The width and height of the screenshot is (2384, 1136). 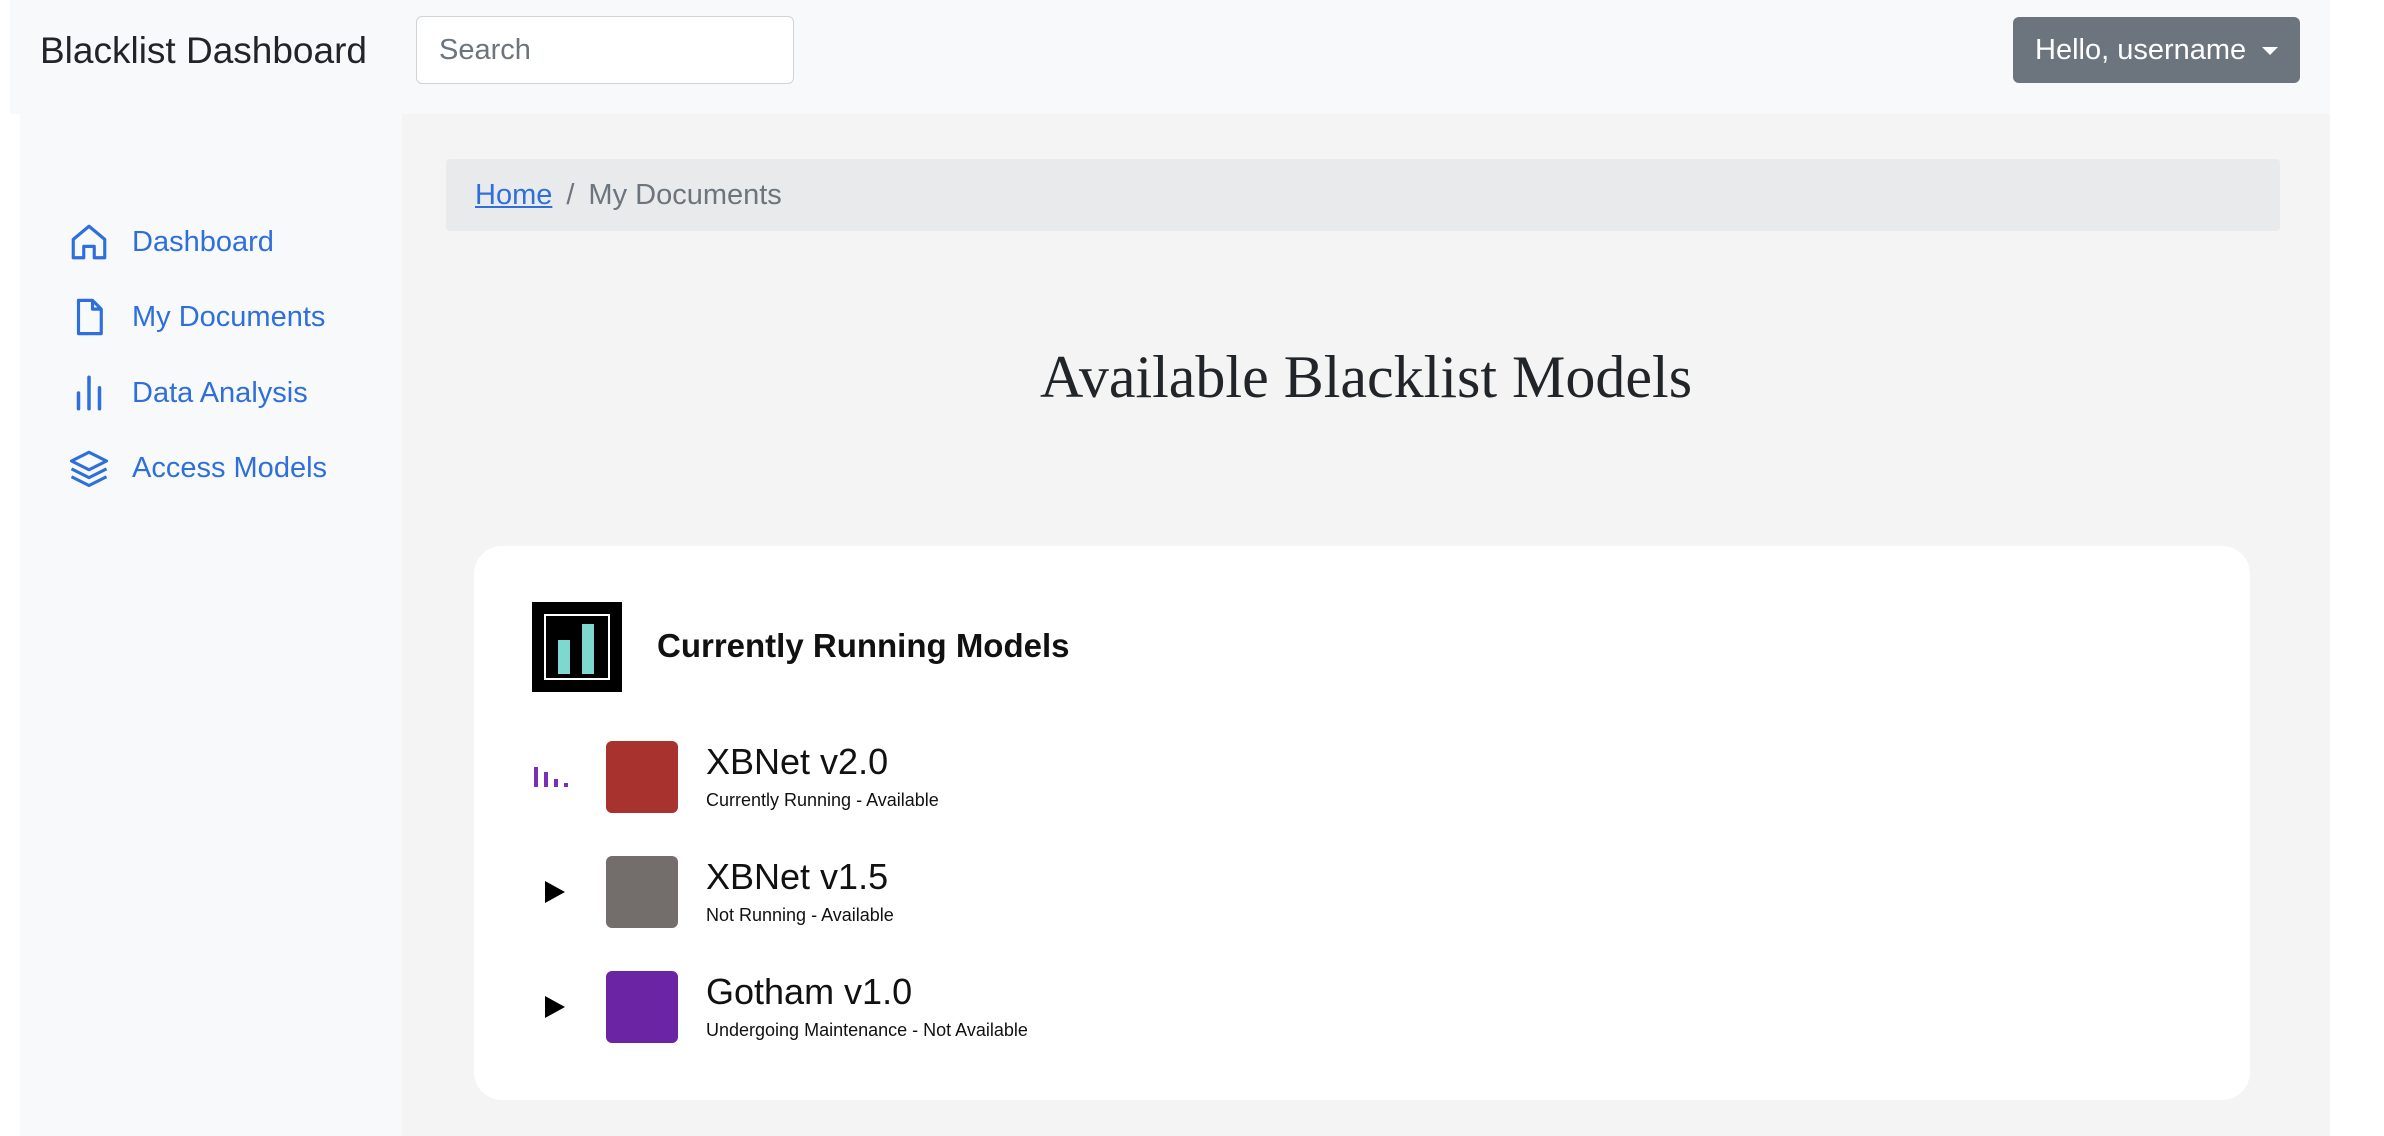 What do you see at coordinates (203, 241) in the screenshot?
I see `sidebar-item-label: Dashboard` at bounding box center [203, 241].